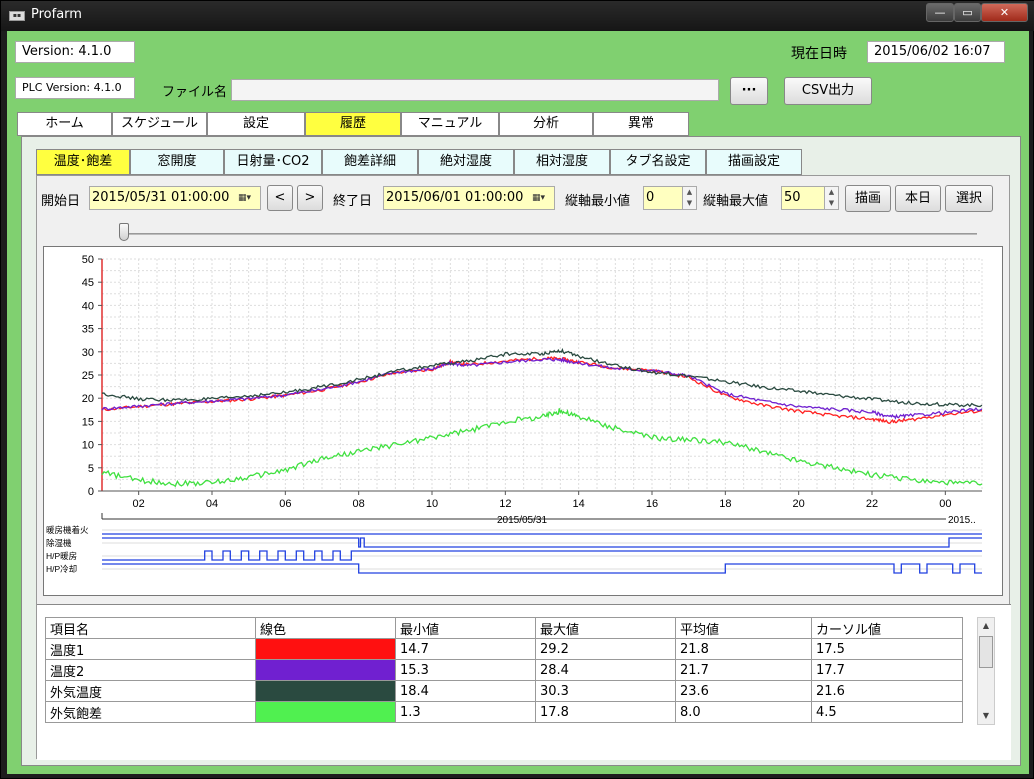  I want to click on end-date-value: 2015/06/01 01:00:00, so click(455, 197).